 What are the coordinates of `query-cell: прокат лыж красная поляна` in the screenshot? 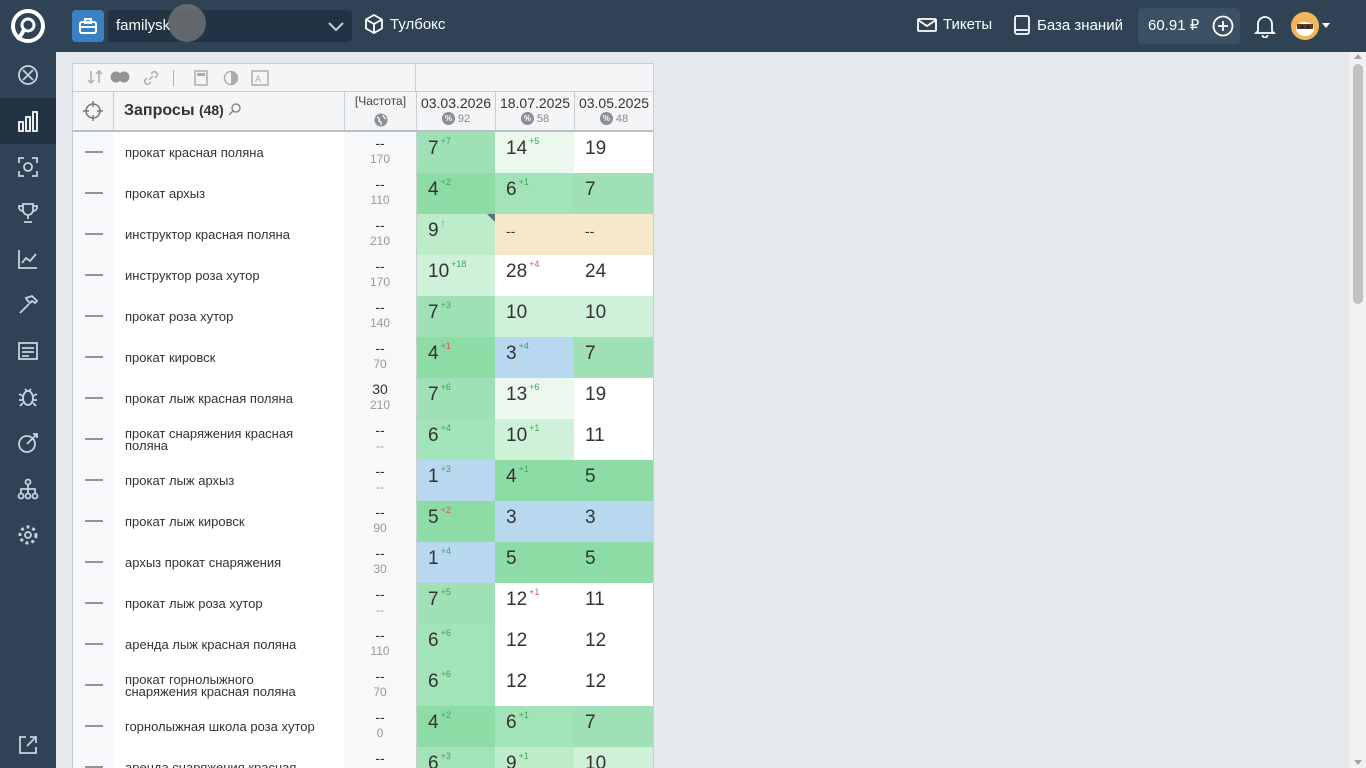 It's located at (229, 398).